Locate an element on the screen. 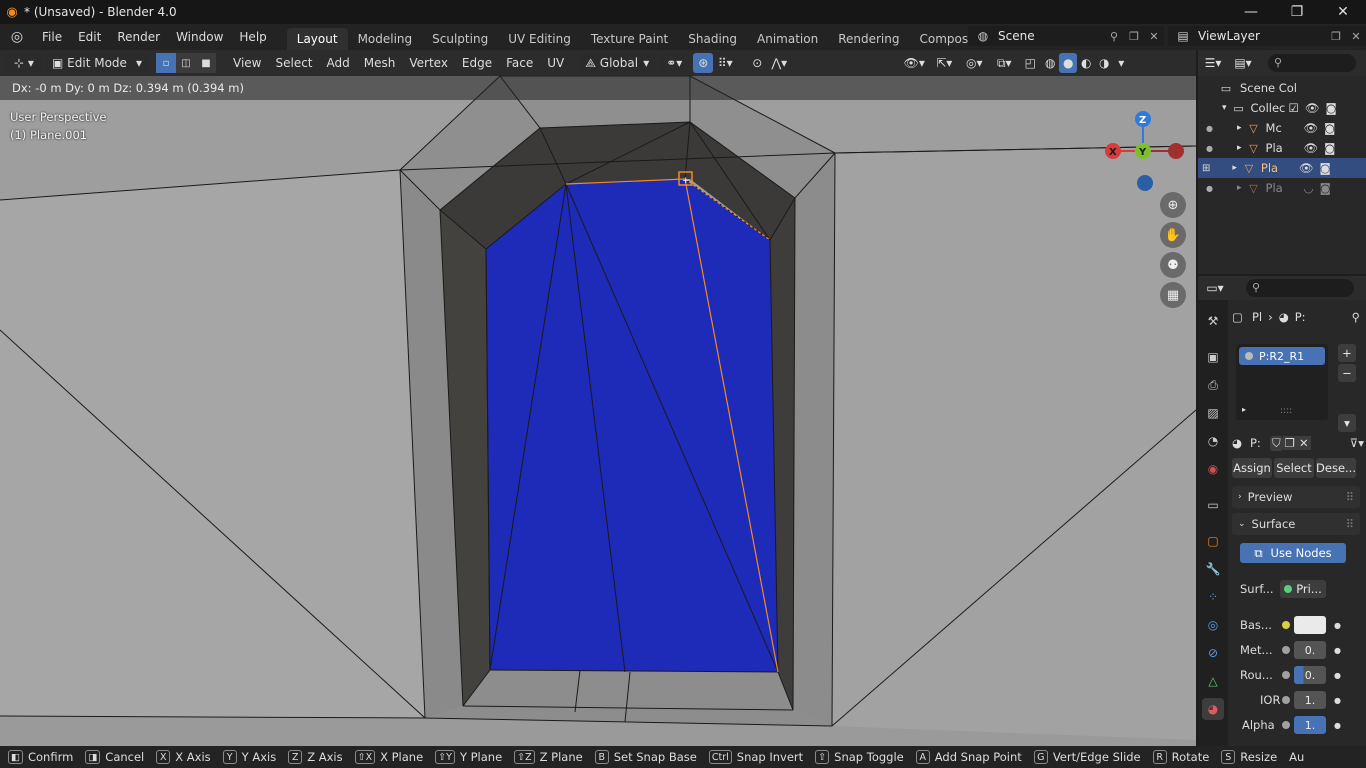  tab-modeling: Modeling is located at coordinates (385, 39).